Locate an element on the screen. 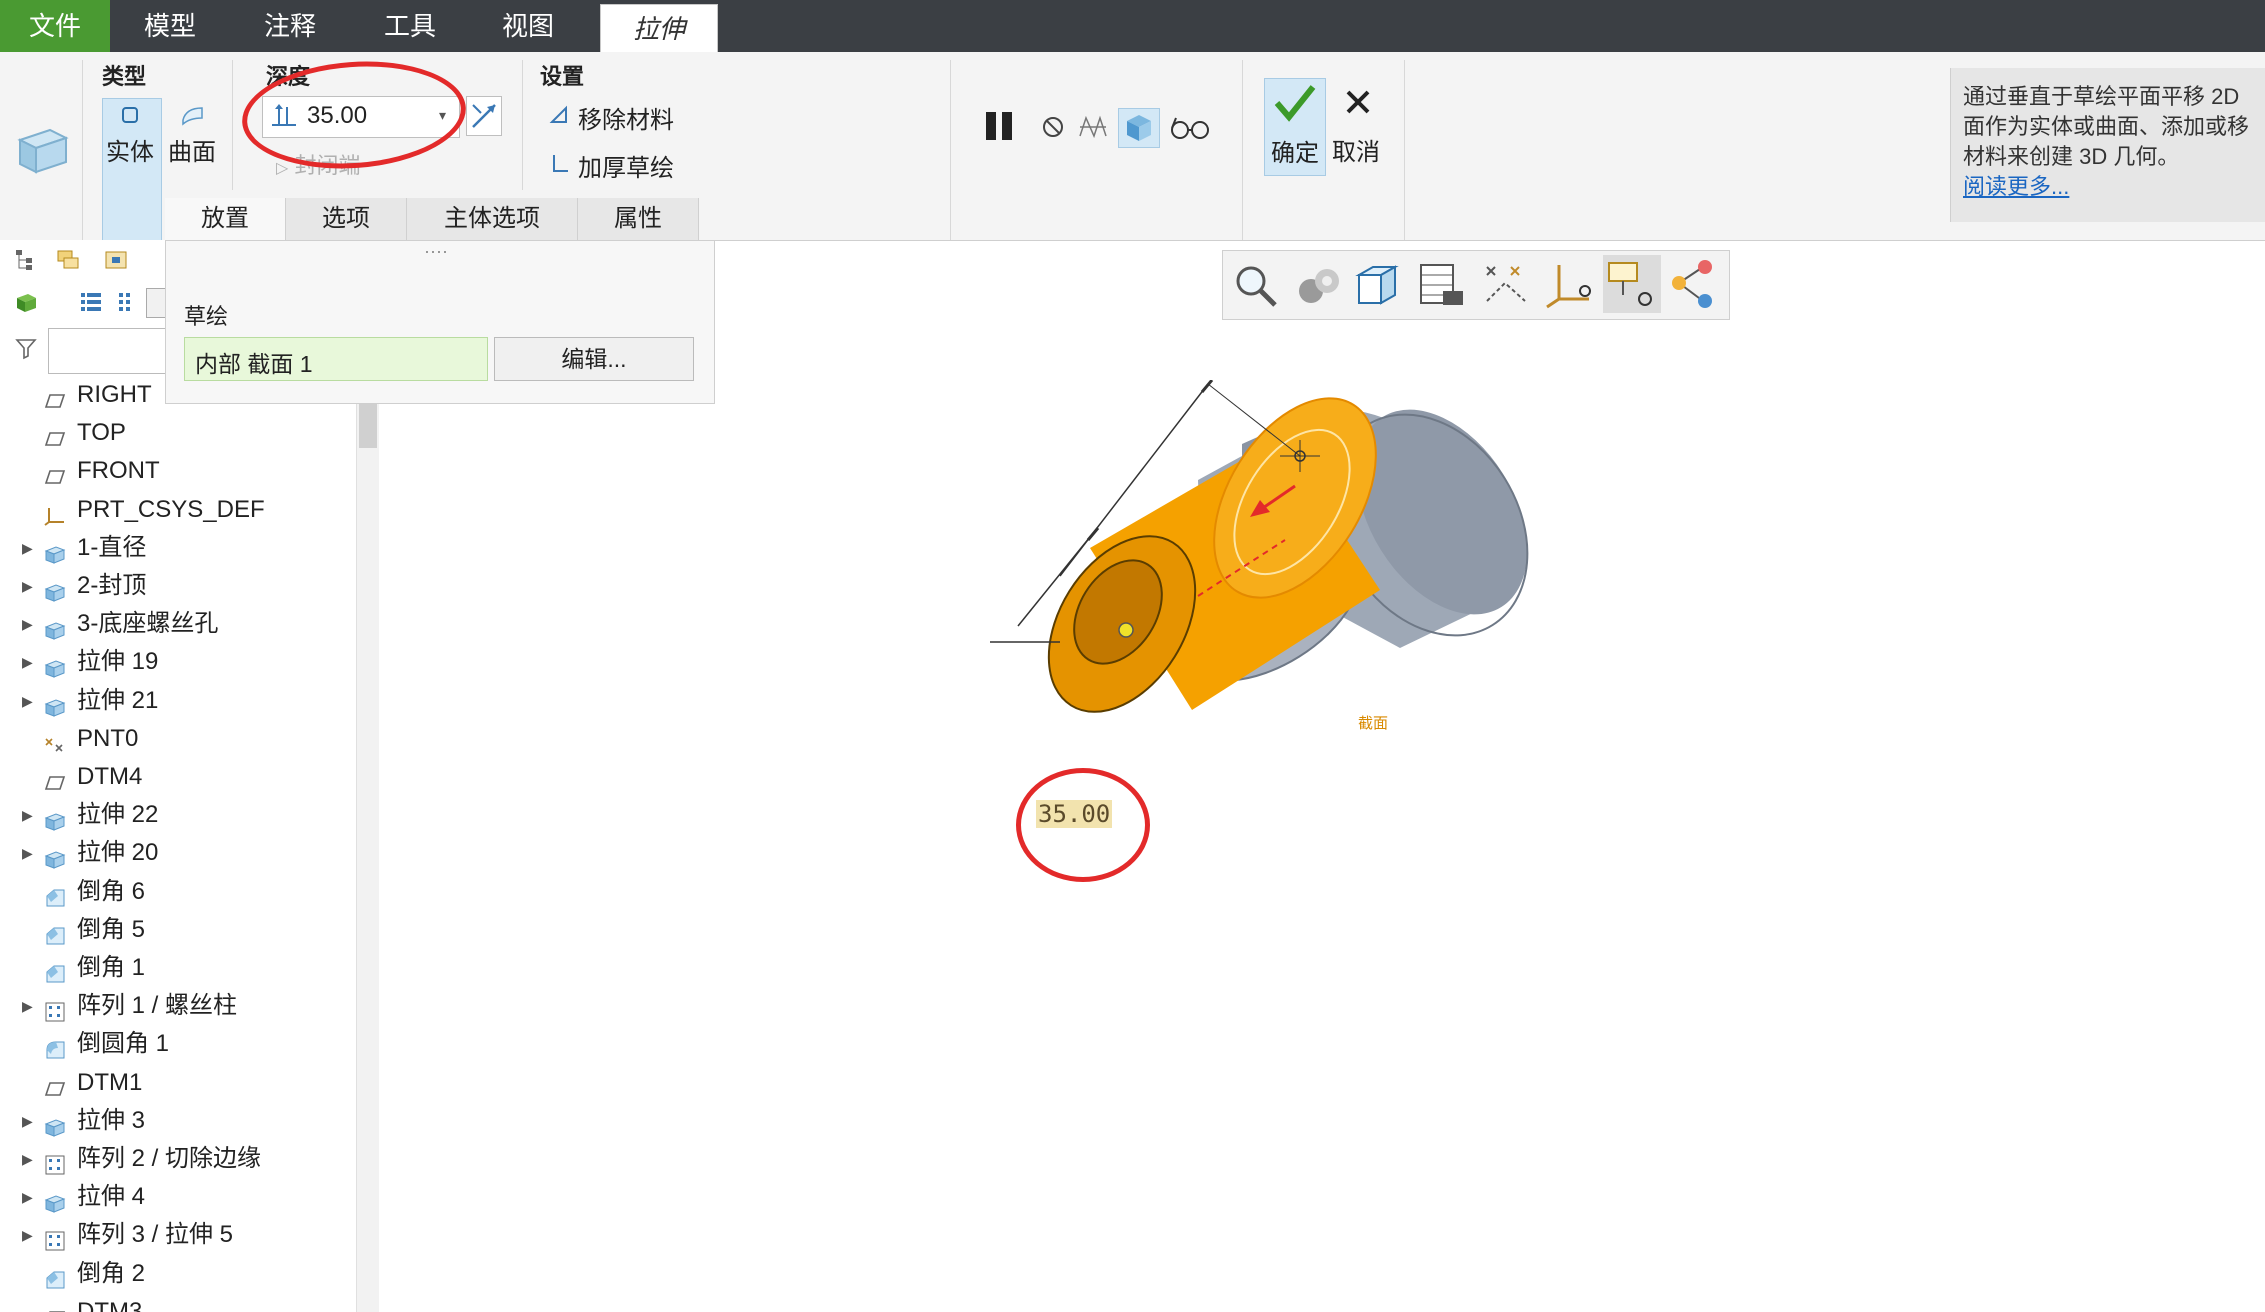 The height and width of the screenshot is (1312, 2265). tree-item: DTM4 is located at coordinates (178, 777).